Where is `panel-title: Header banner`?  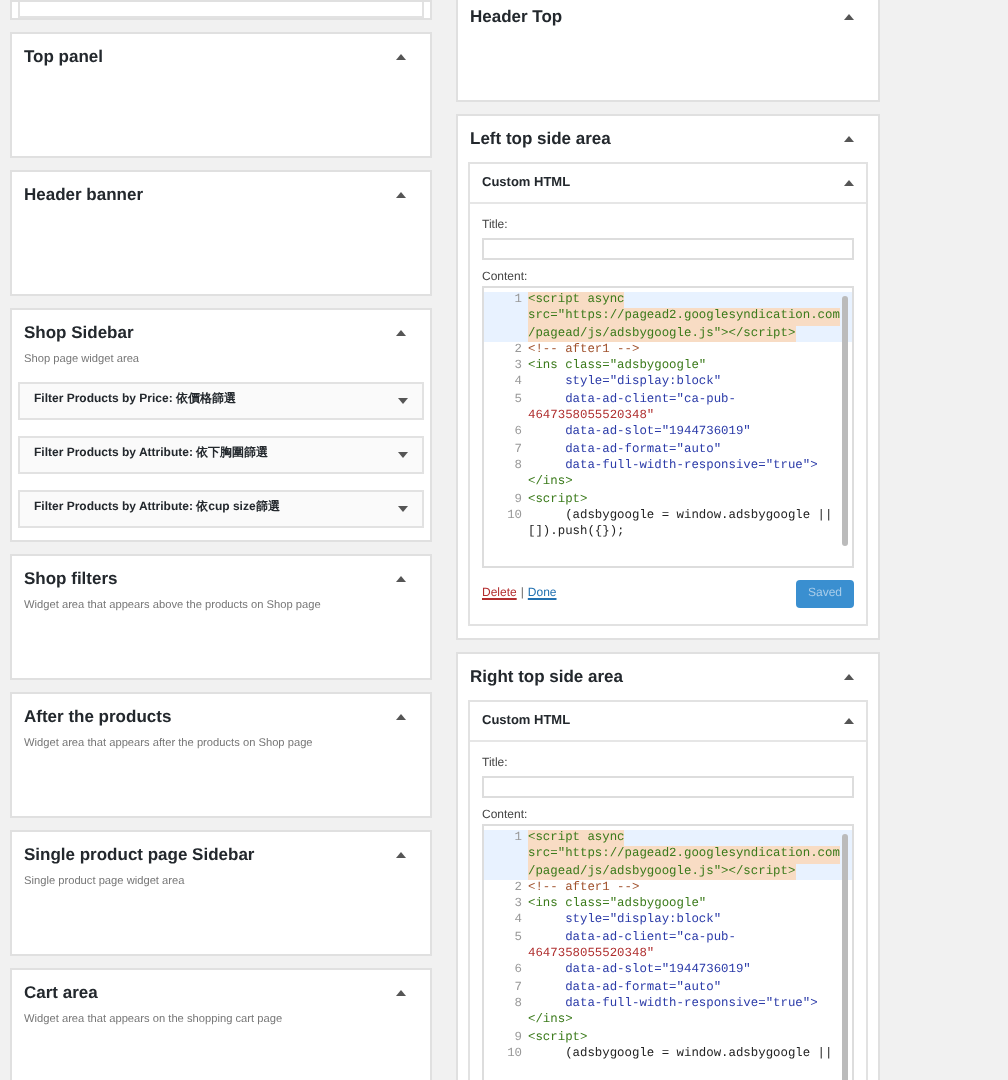 panel-title: Header banner is located at coordinates (84, 194).